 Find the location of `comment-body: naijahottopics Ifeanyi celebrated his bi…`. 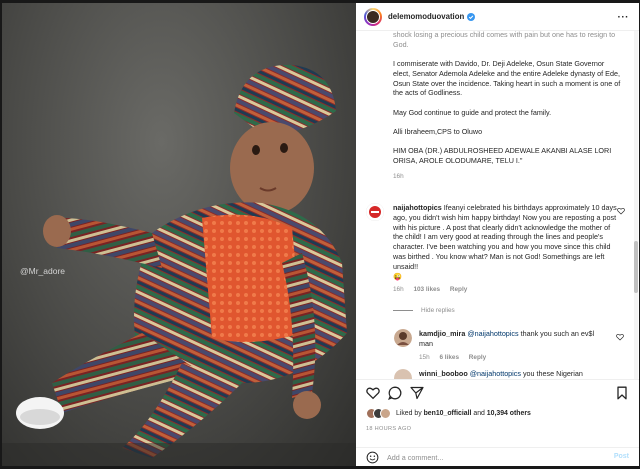

comment-body: naijahottopics Ifeanyi celebrated his bi… is located at coordinates (507, 249).